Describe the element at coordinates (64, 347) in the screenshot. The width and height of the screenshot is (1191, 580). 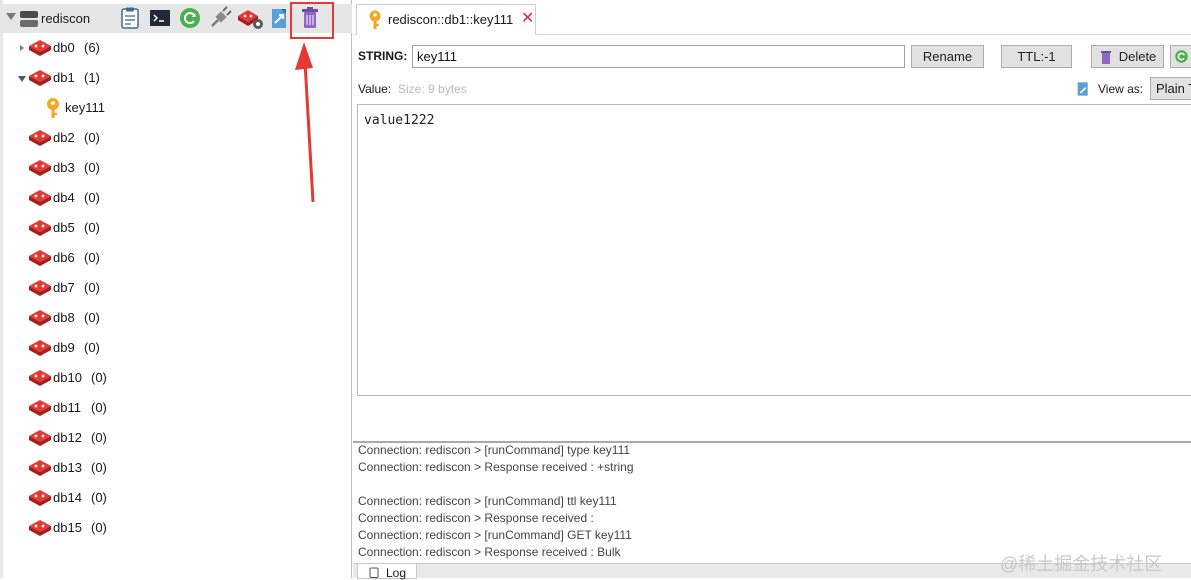
I see `db-name: db9` at that location.